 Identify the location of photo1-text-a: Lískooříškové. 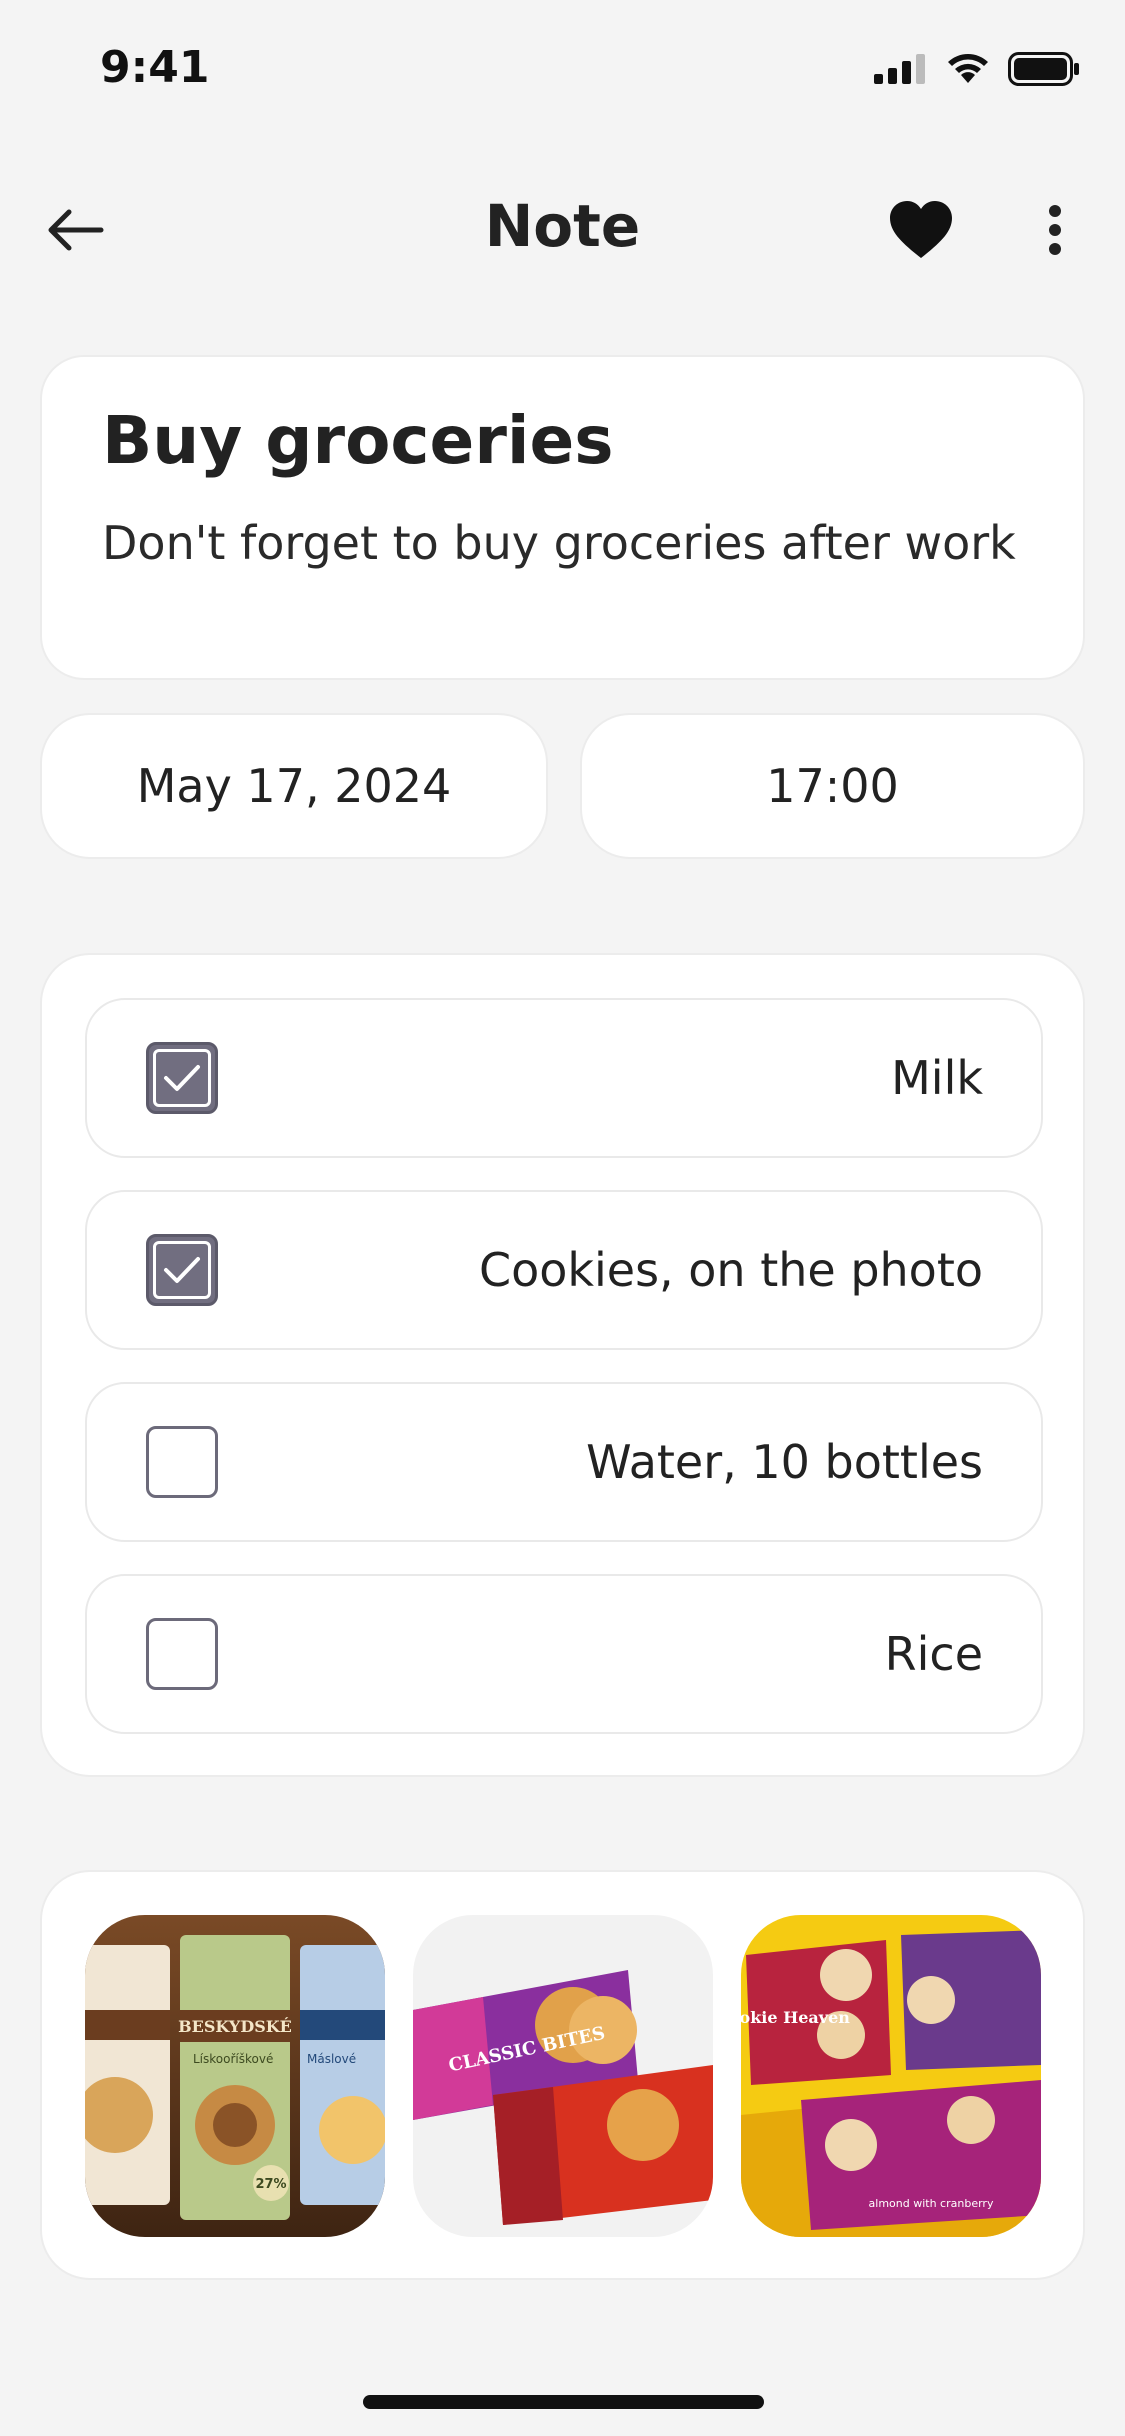
(233, 2059).